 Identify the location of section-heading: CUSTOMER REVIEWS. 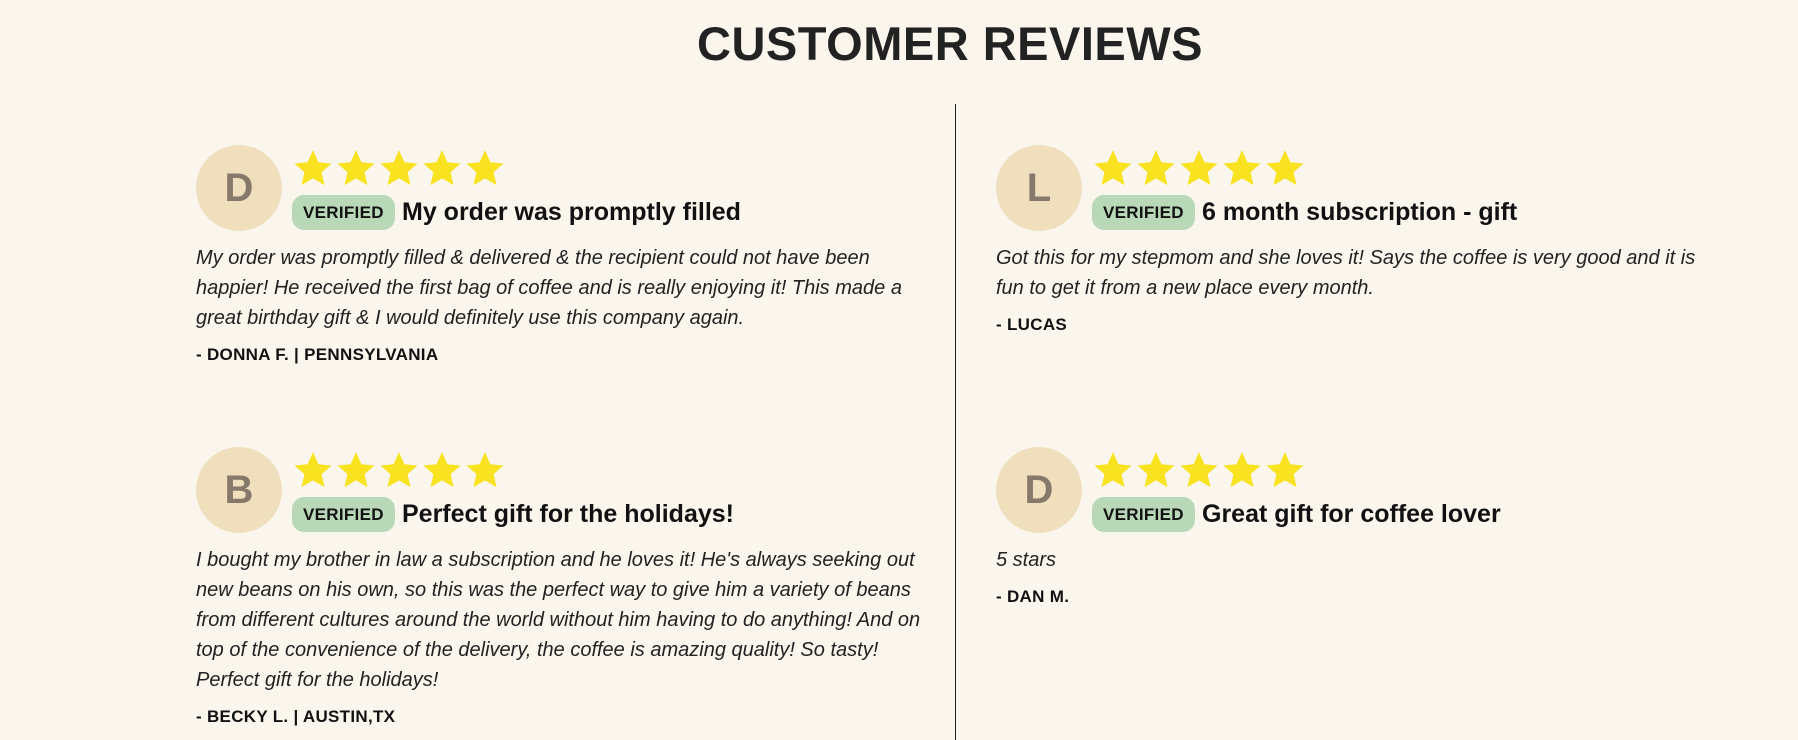
(950, 43).